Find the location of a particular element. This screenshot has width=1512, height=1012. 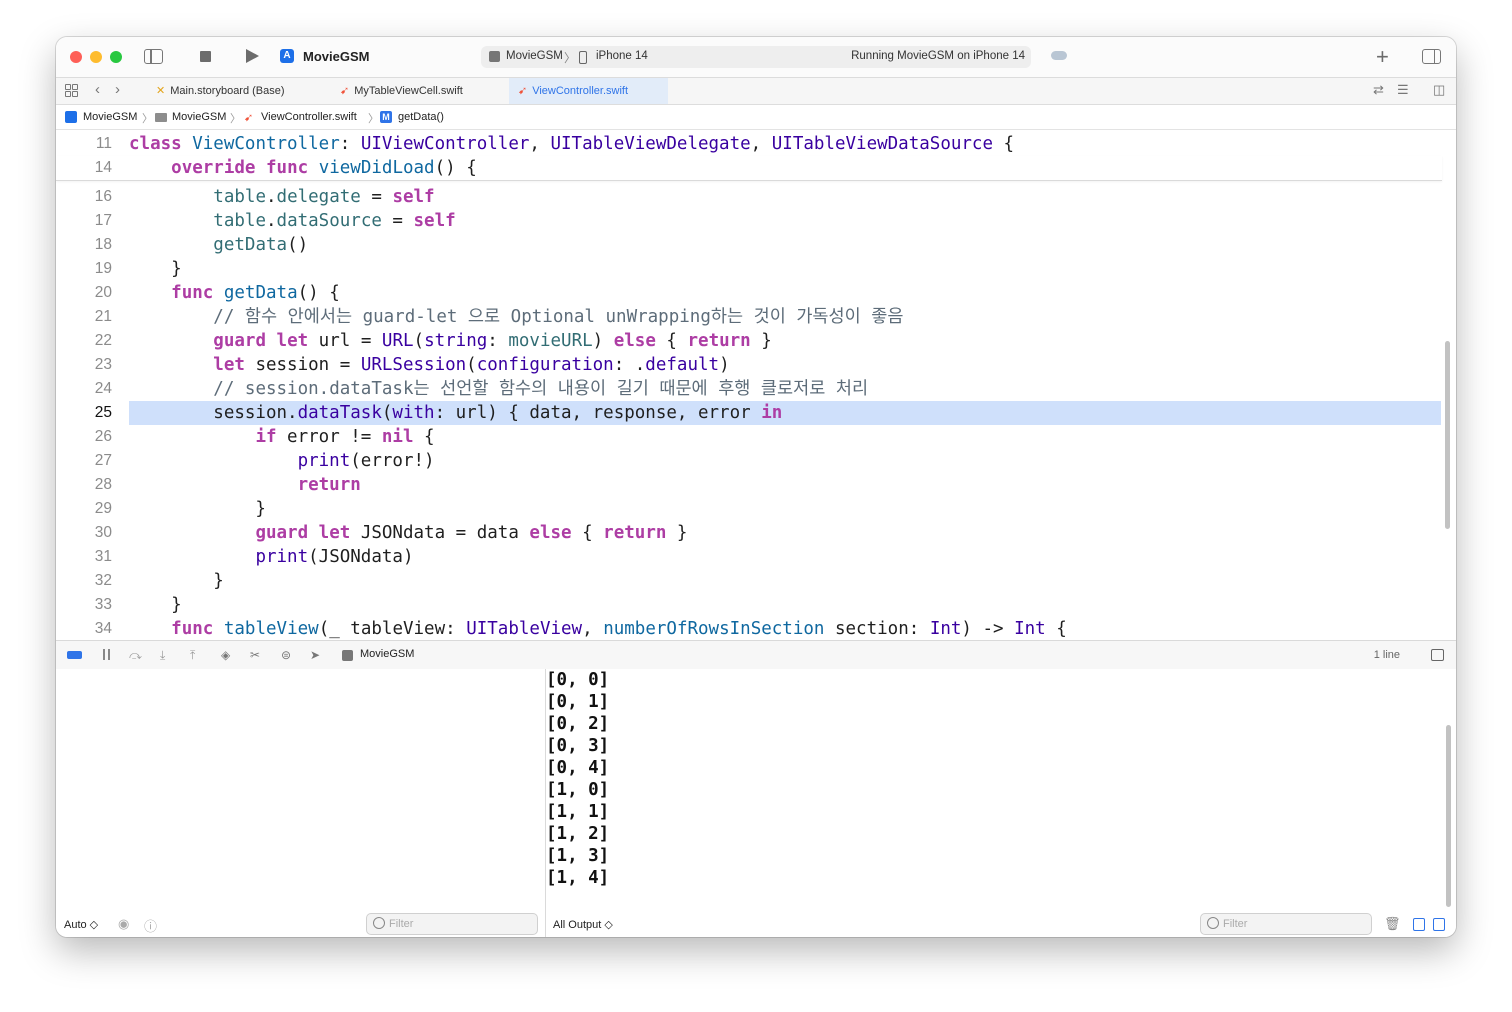

line-number: 34 is located at coordinates (103, 628).